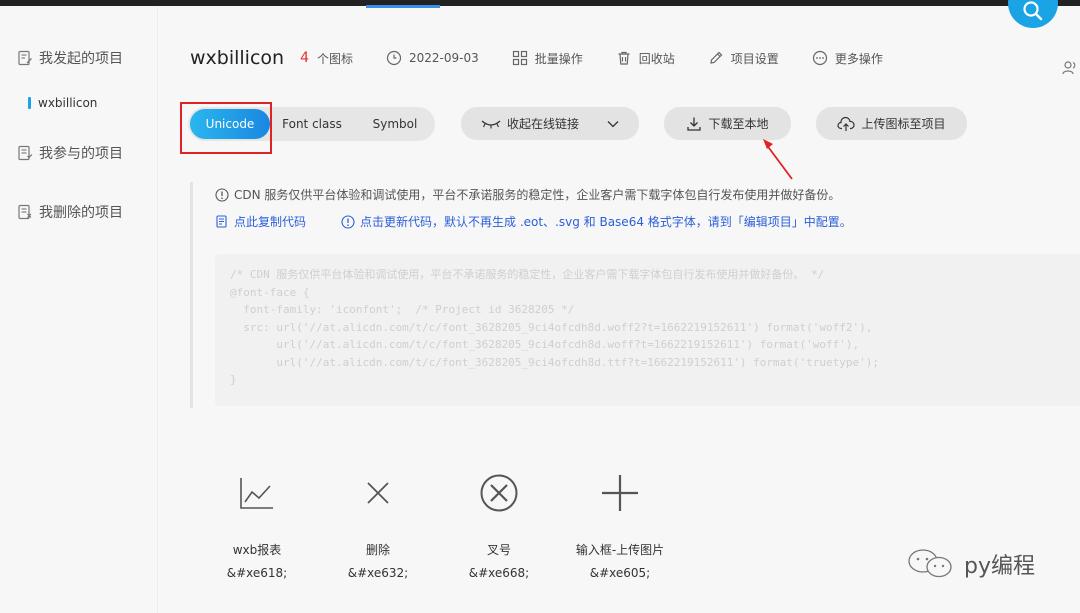  I want to click on sidebar-item-deleted-projects: 我删除的项目, so click(70, 212).